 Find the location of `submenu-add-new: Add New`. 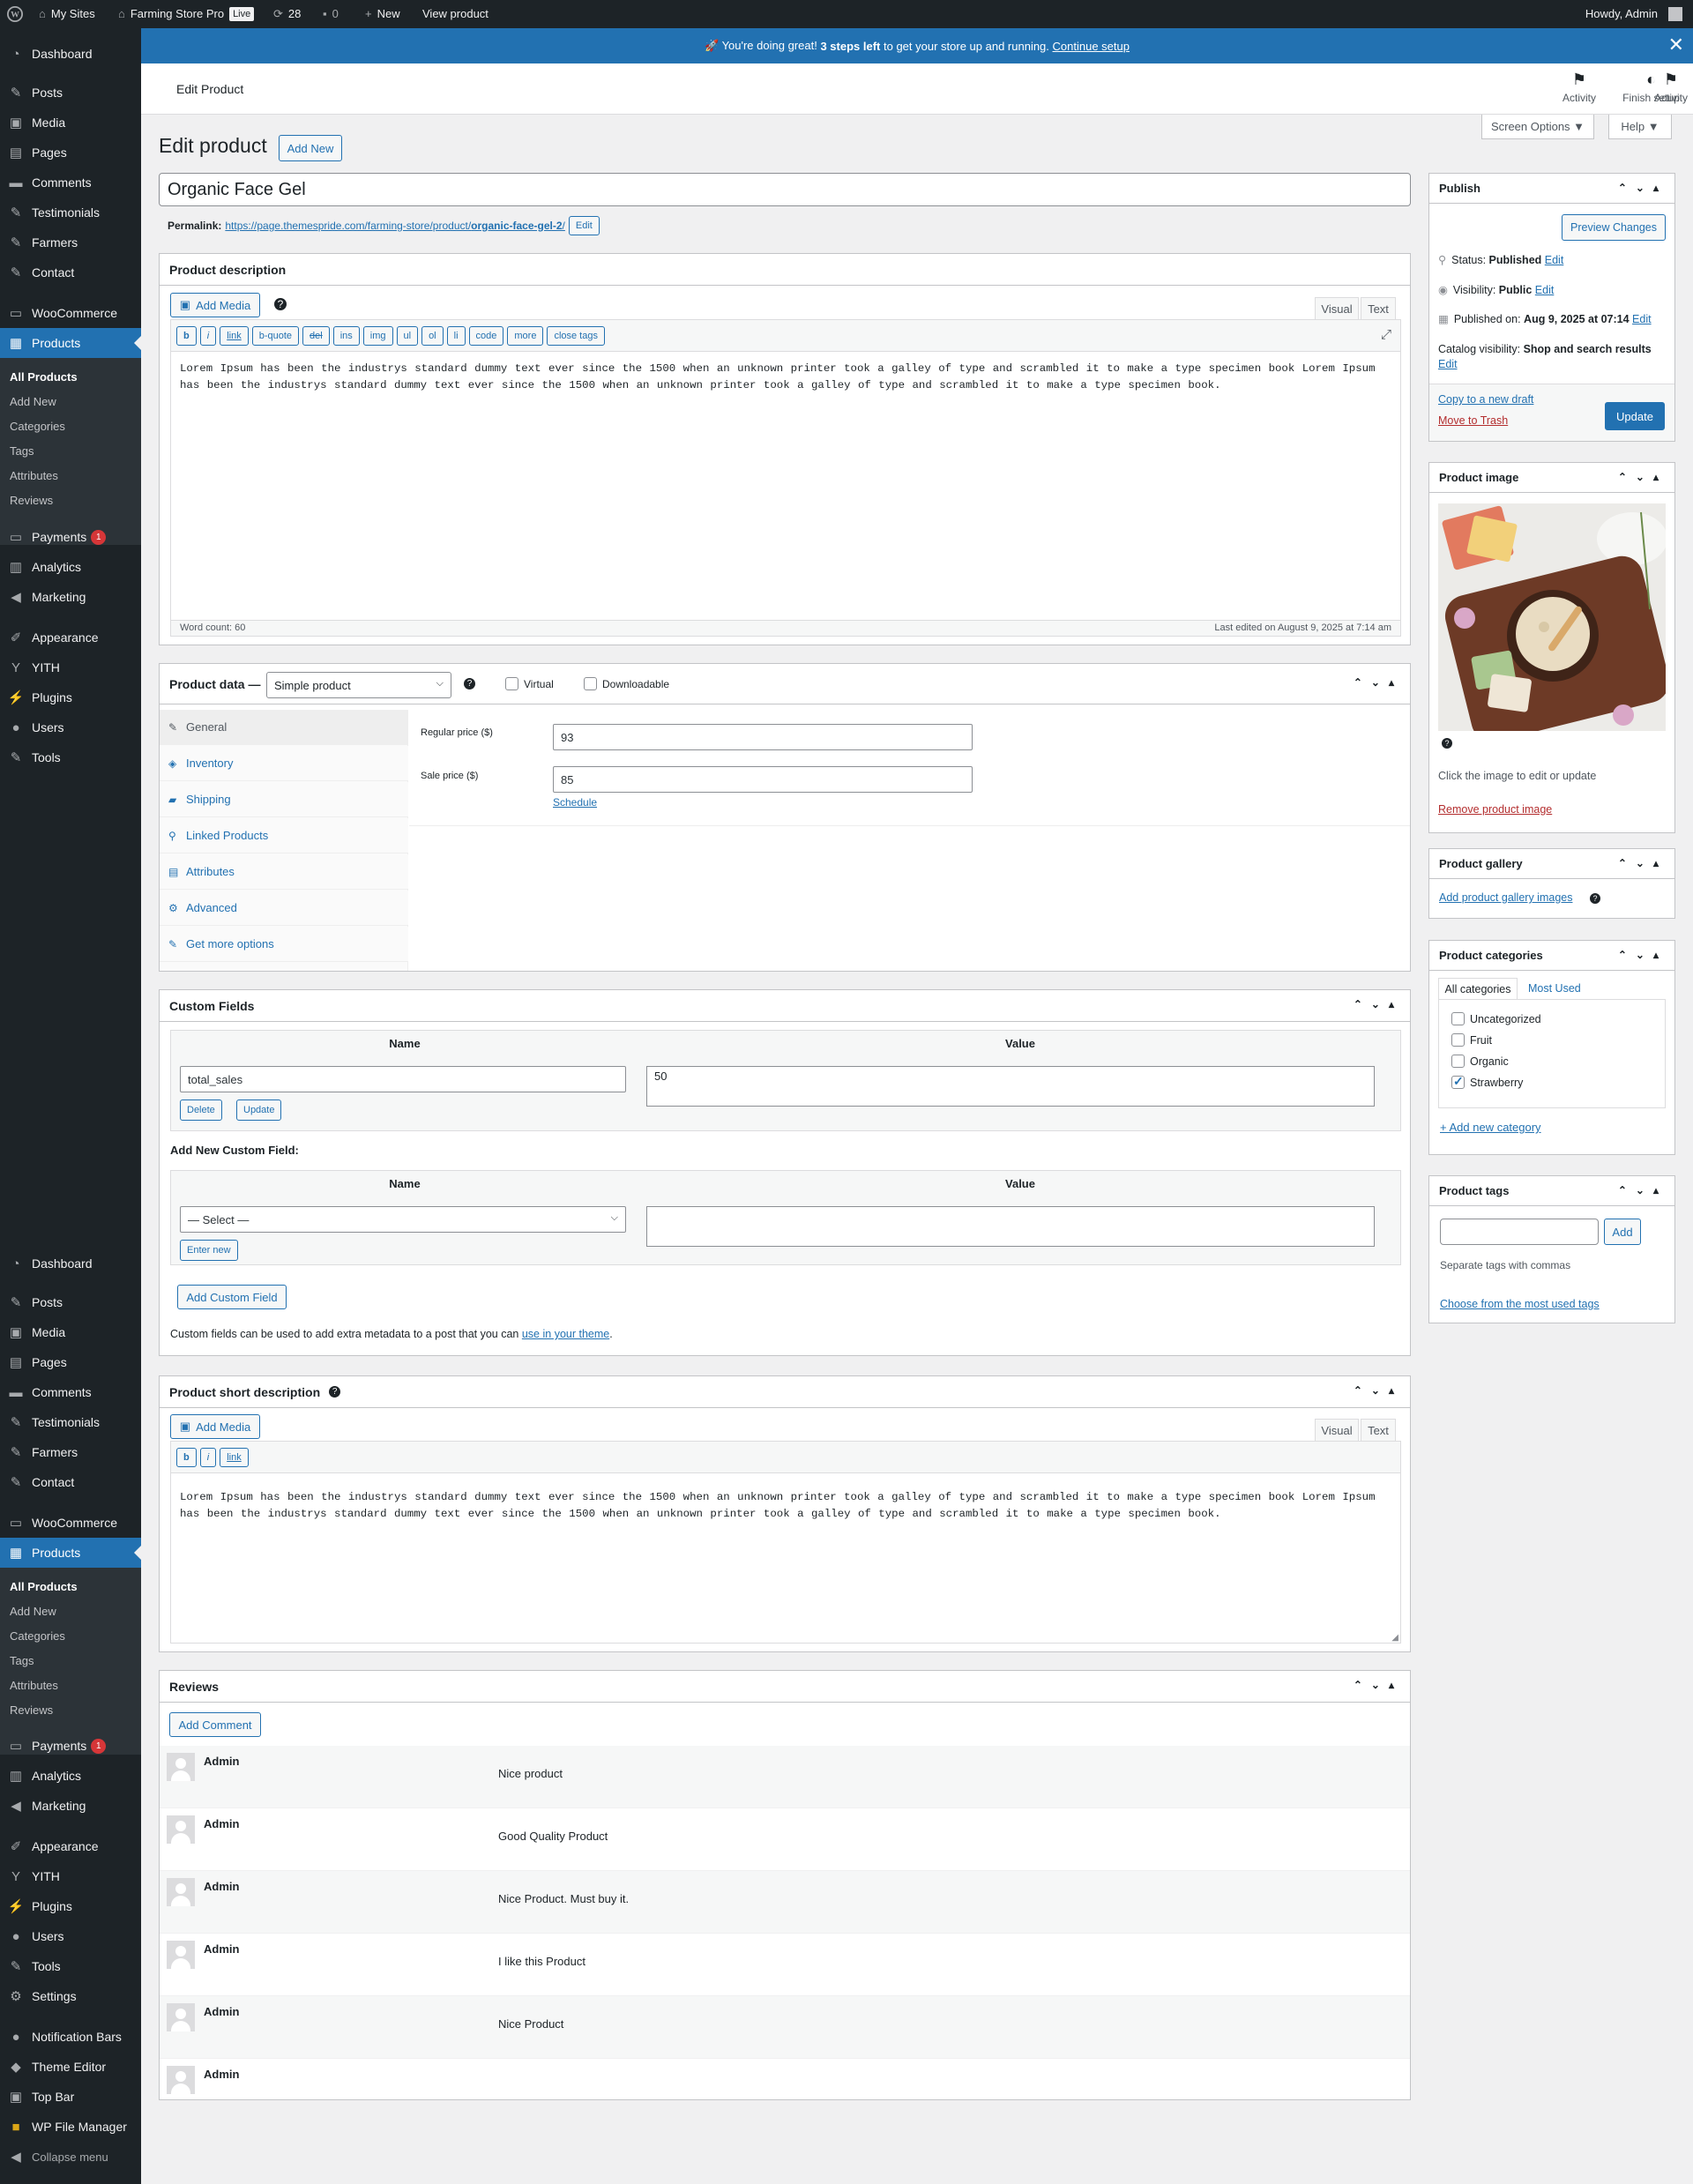

submenu-add-new: Add New is located at coordinates (70, 402).